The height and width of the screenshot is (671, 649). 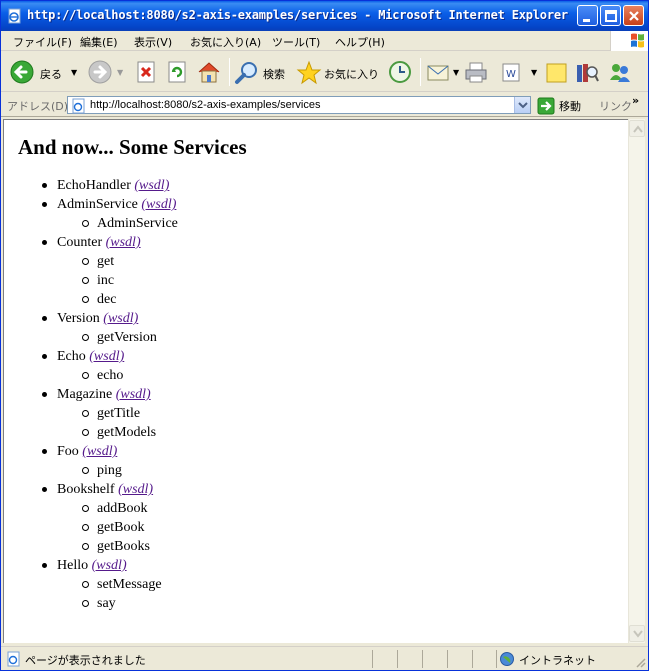 I want to click on messenger-button, so click(x=621, y=72).